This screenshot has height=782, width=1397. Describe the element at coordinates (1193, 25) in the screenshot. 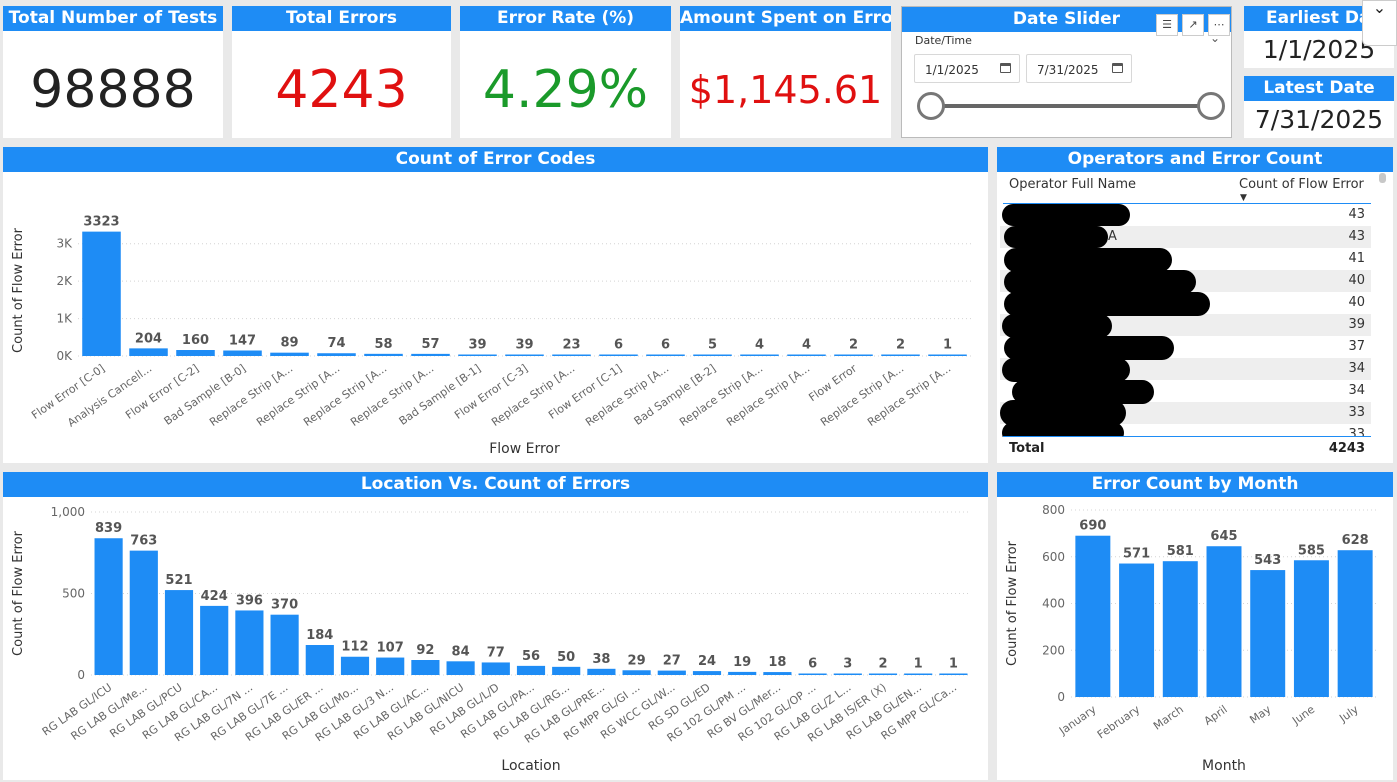

I see `focus-mode-icon: ↗` at that location.